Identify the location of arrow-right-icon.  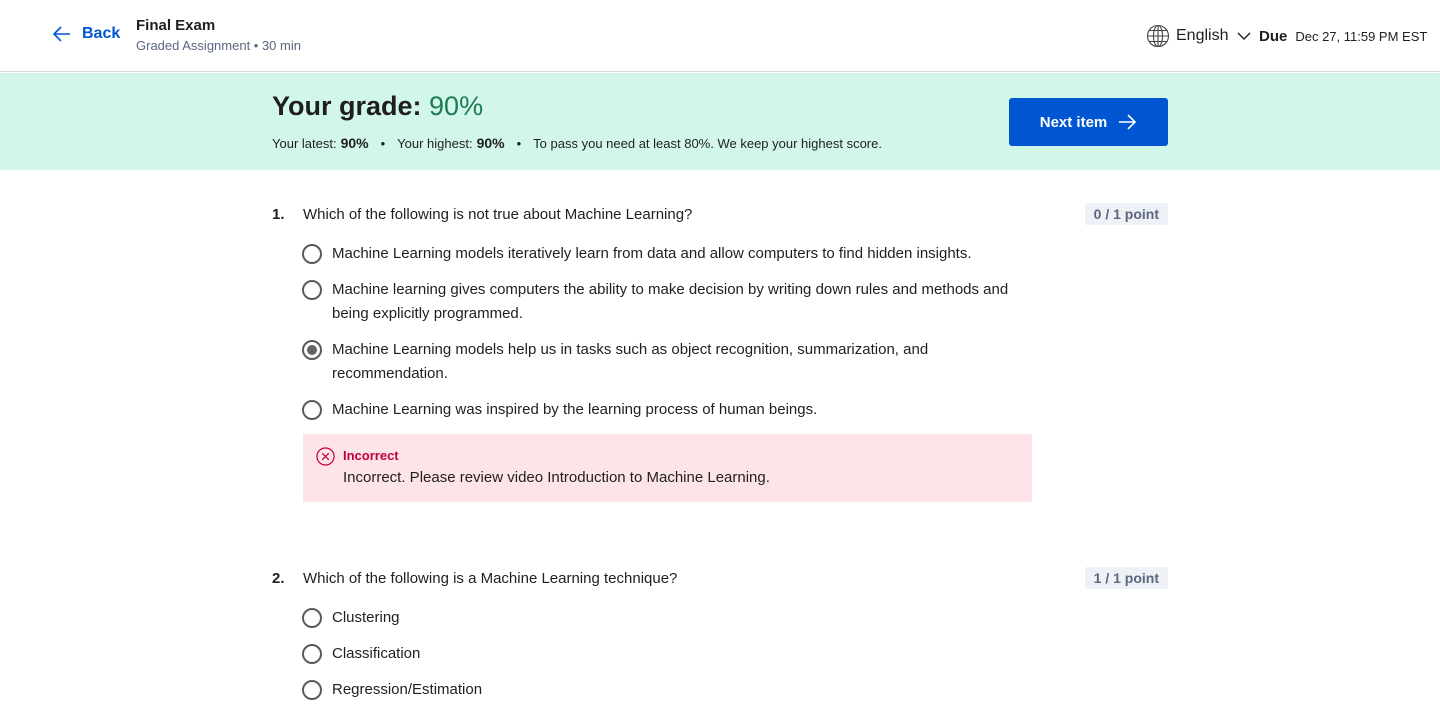
(1128, 122).